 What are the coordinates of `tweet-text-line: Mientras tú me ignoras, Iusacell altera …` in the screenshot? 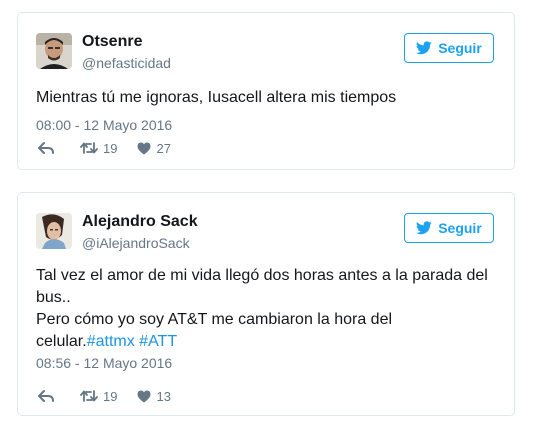 It's located at (216, 97).